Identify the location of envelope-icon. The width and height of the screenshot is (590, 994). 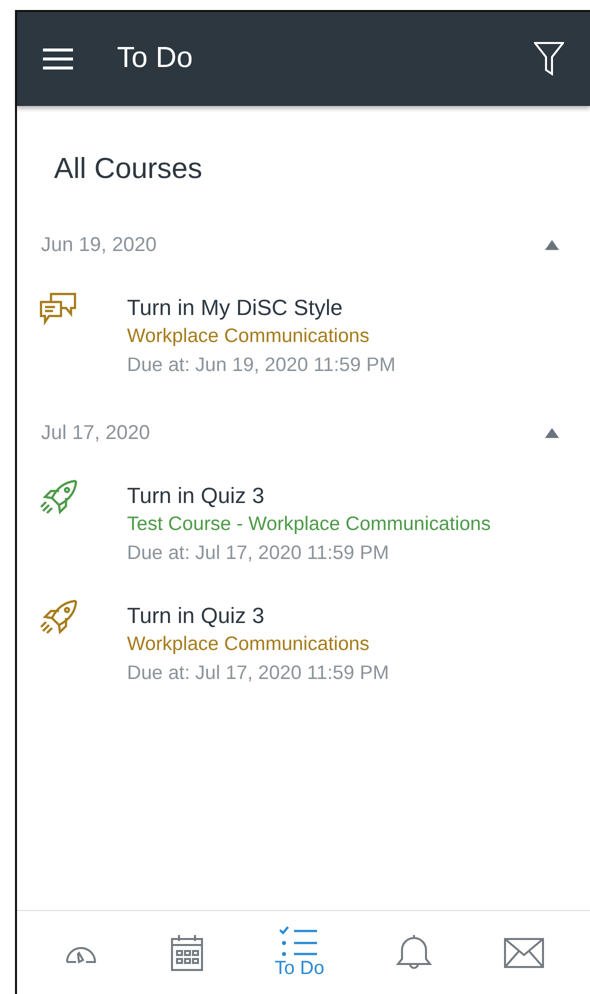
(524, 953).